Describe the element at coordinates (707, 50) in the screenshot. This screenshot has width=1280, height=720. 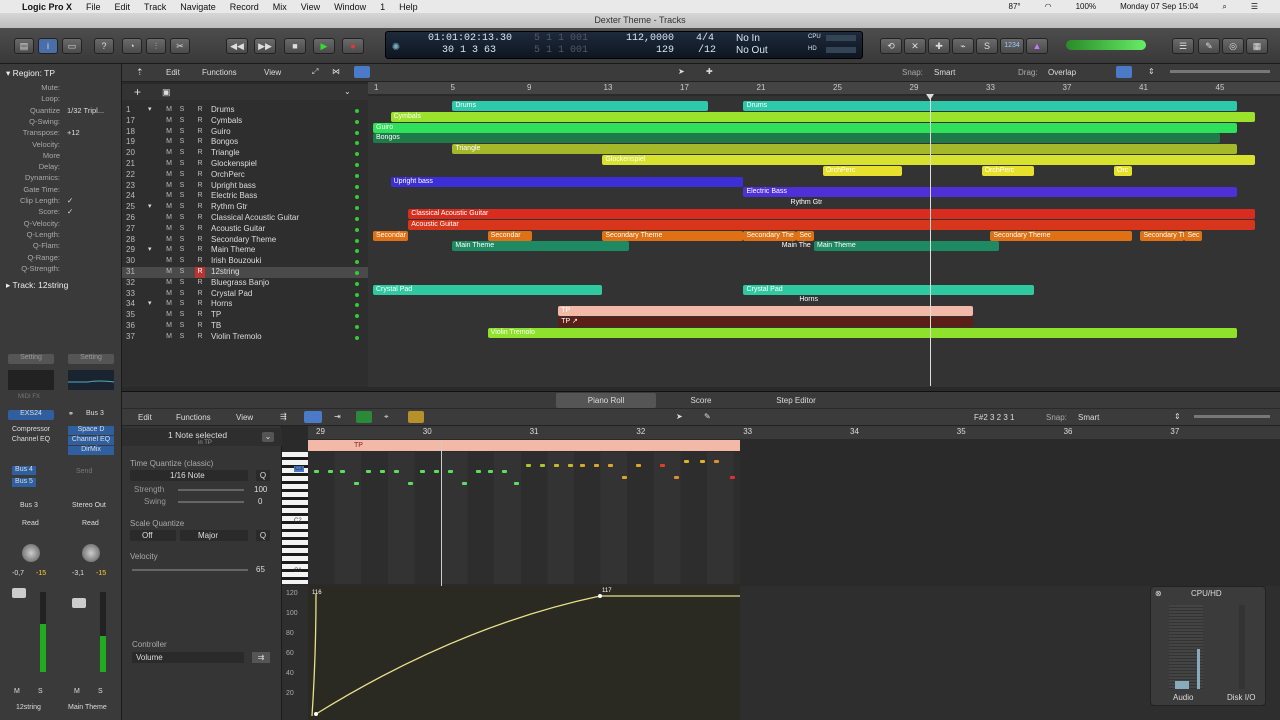
I see `lcd-division: /12` at that location.